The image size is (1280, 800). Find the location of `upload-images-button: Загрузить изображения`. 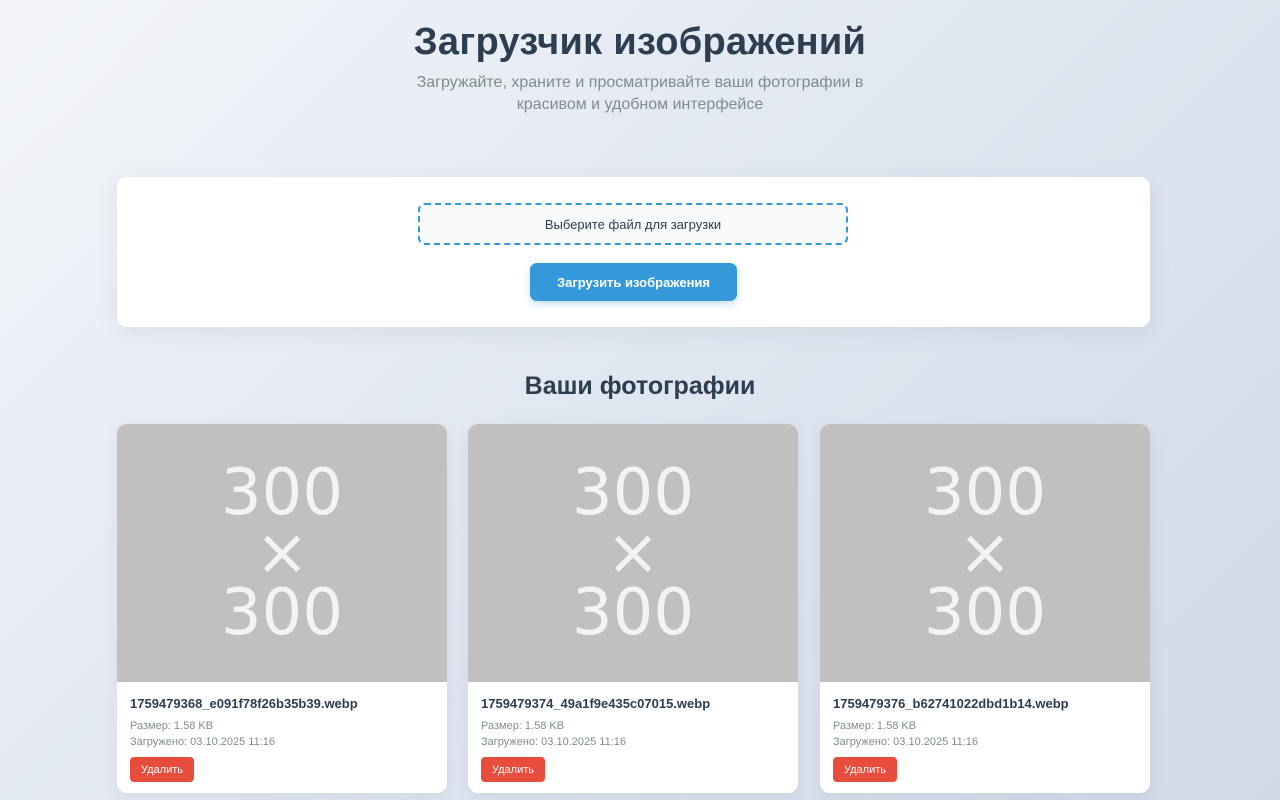

upload-images-button: Загрузить изображения is located at coordinates (633, 282).